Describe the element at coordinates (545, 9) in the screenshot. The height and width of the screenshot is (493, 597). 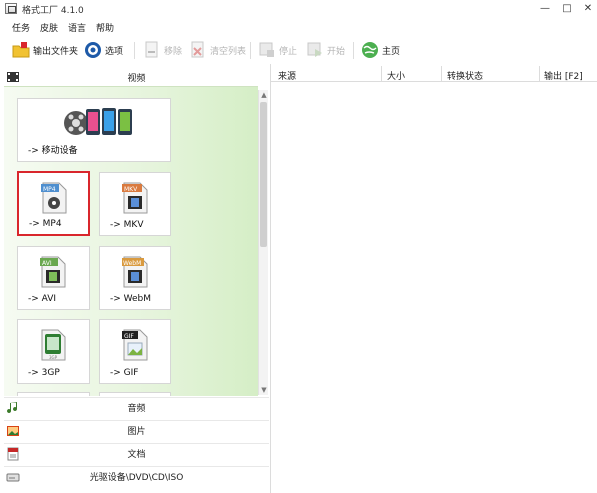
I see `minimize-button: —` at that location.